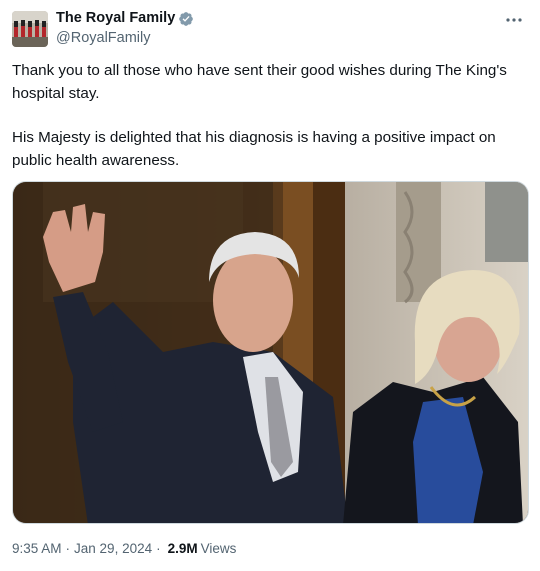 Image resolution: width=540 pixels, height=571 pixels. I want to click on tweet-time: 9:35 AM, so click(37, 548).